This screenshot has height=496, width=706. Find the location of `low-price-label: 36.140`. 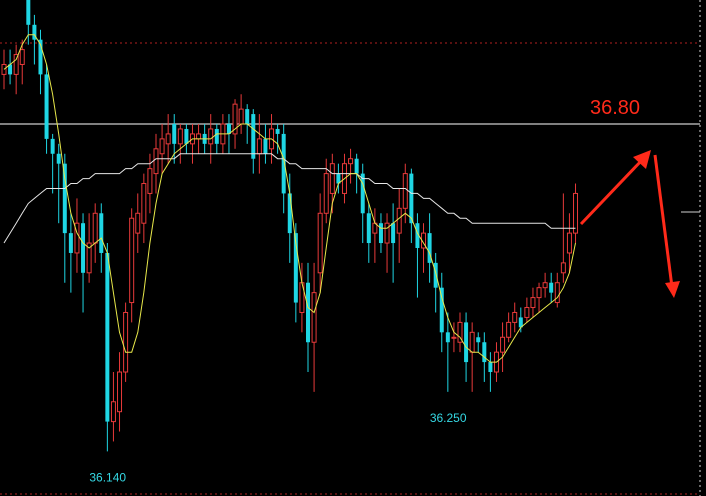

low-price-label: 36.140 is located at coordinates (107, 477).